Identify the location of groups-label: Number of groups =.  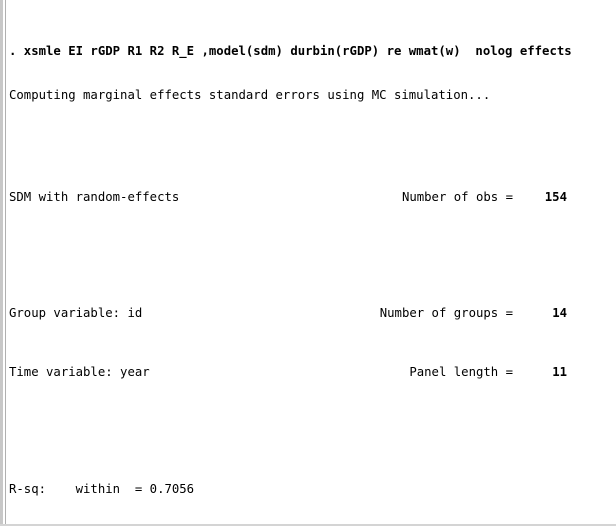
(446, 313).